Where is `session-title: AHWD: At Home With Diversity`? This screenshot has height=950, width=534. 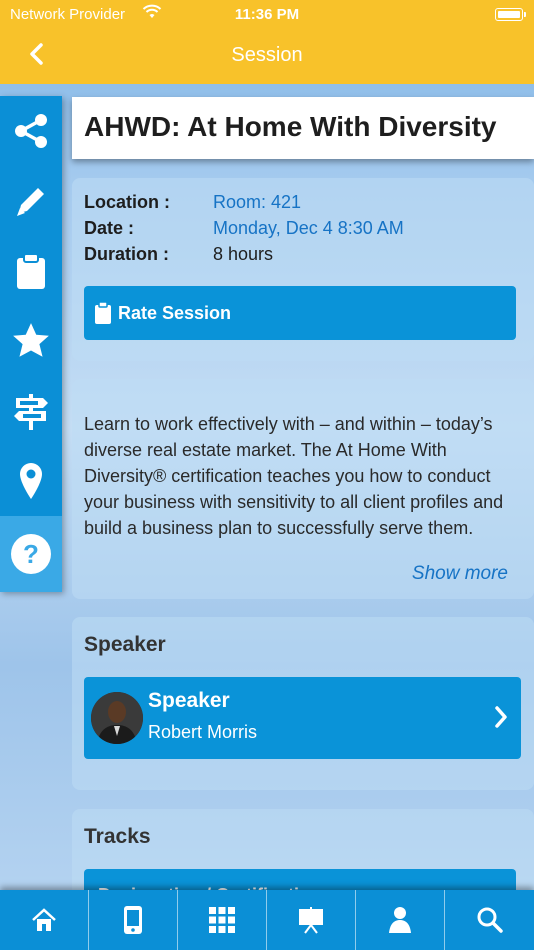 session-title: AHWD: At Home With Diversity is located at coordinates (290, 126).